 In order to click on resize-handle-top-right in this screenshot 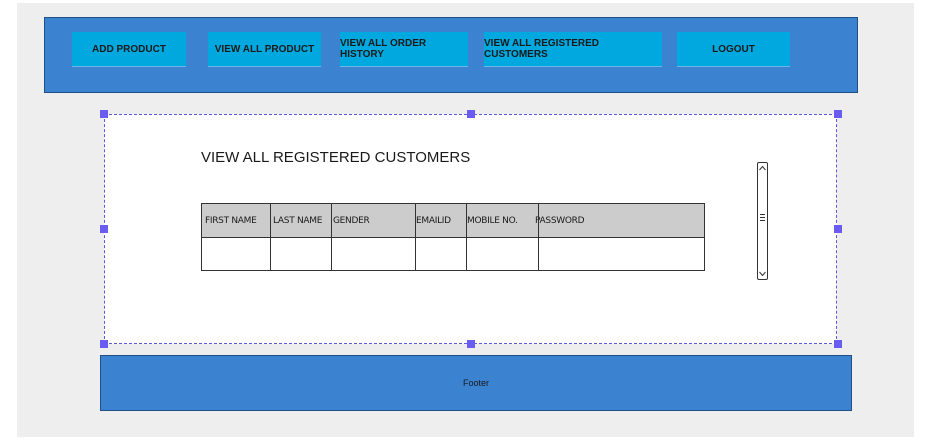, I will do `click(838, 114)`.